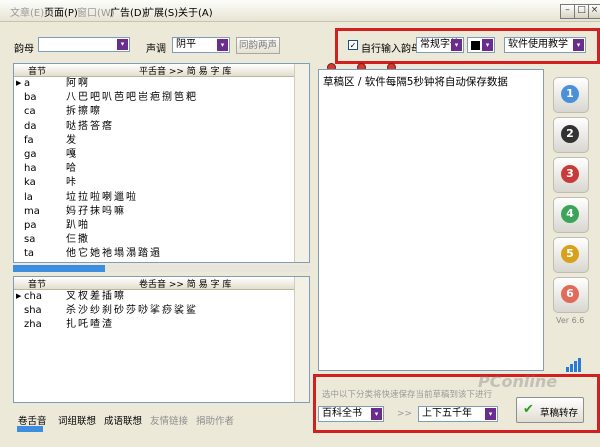  What do you see at coordinates (161, 83) in the screenshot?
I see `table-row: ▶ a 阿啊` at bounding box center [161, 83].